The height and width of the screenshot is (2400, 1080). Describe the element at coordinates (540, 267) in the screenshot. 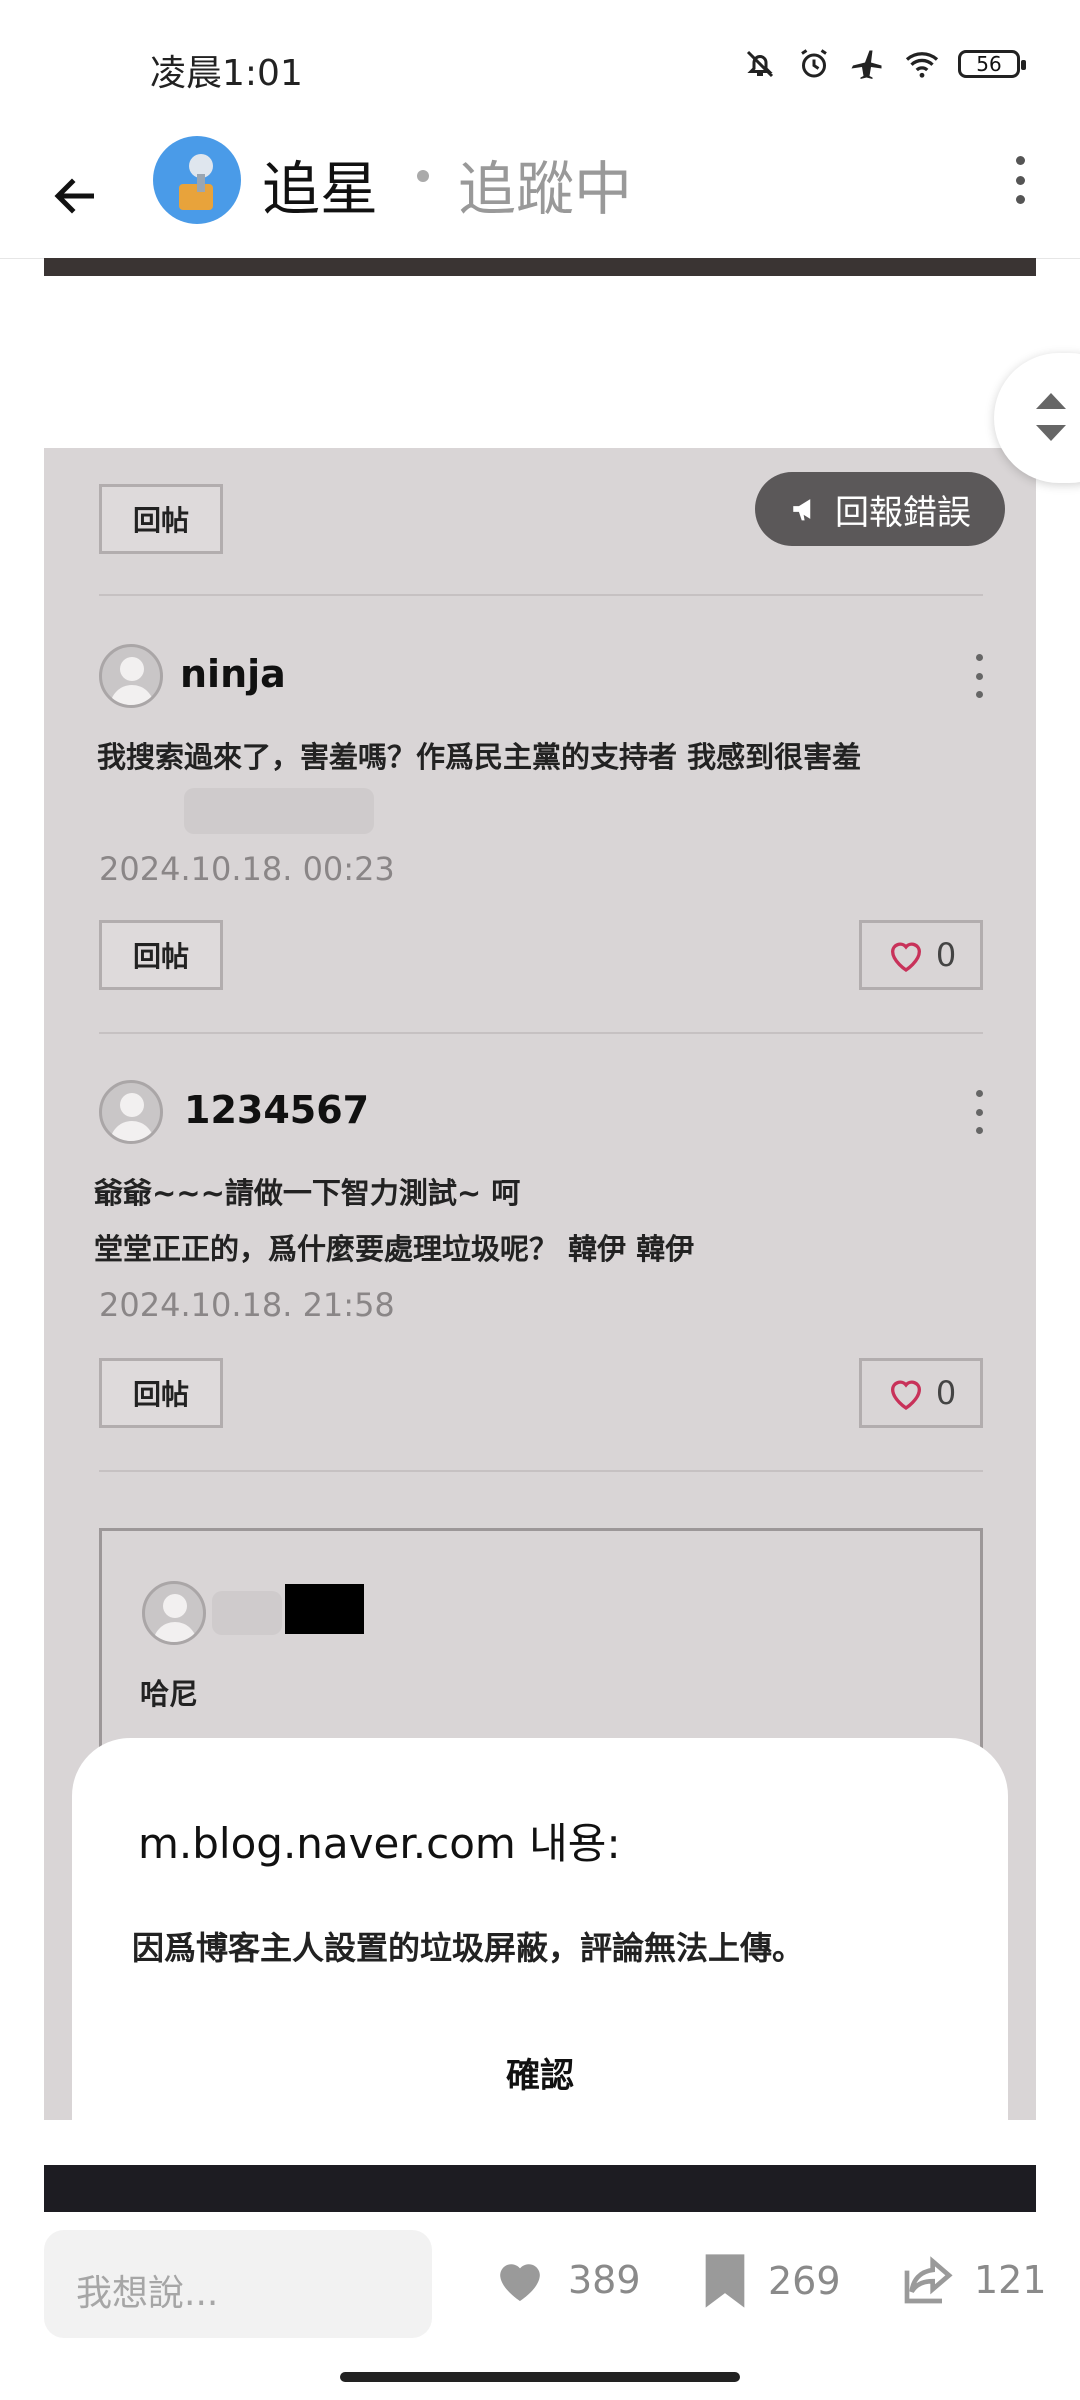

I see `image-strip` at that location.